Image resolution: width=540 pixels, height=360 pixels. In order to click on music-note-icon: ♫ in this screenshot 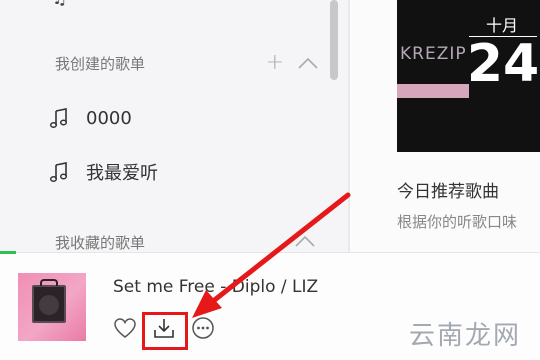, I will do `click(59, 4)`.